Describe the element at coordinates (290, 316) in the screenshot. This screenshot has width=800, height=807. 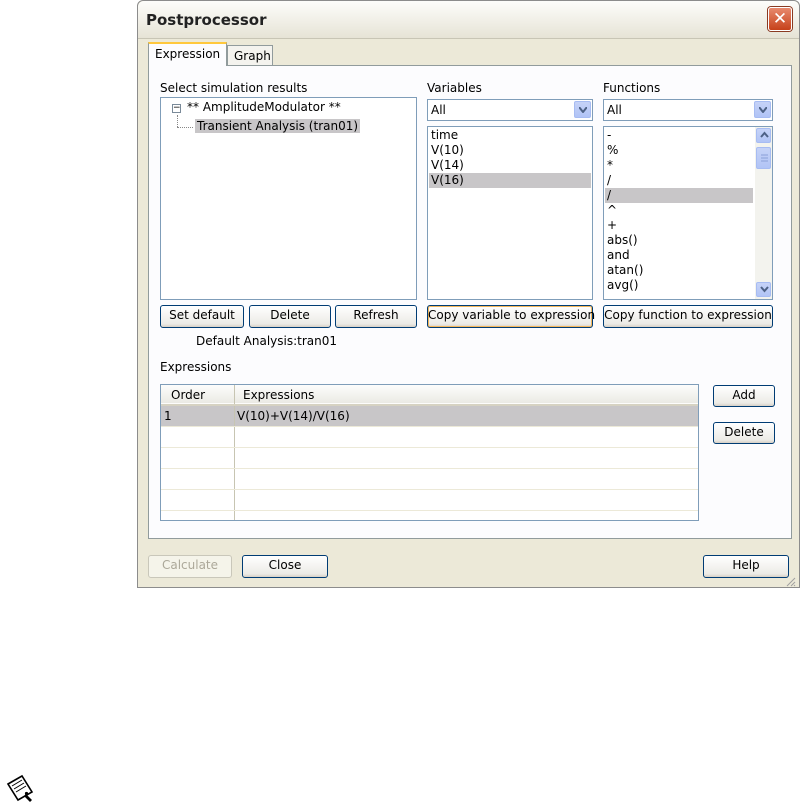
I see `delete-result-button: Delete` at that location.